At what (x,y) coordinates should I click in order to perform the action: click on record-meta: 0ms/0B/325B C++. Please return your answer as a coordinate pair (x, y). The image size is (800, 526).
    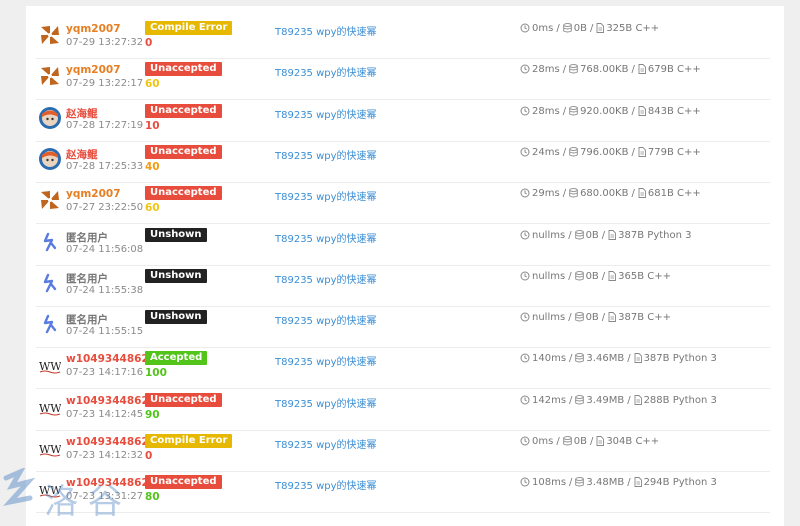
    Looking at the image, I should click on (589, 28).